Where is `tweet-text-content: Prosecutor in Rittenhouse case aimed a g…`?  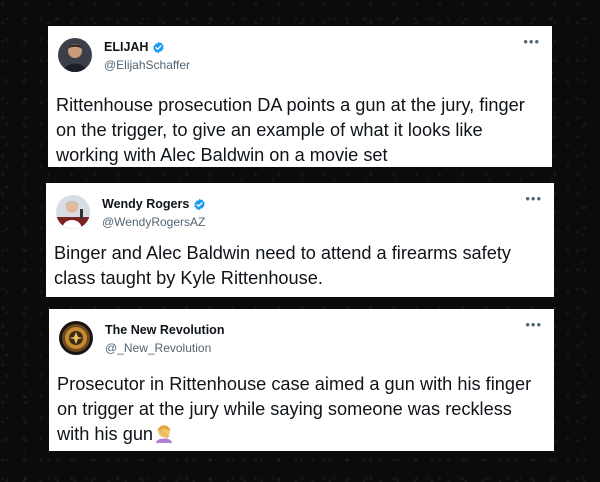 tweet-text-content: Prosecutor in Rittenhouse case aimed a g… is located at coordinates (294, 409).